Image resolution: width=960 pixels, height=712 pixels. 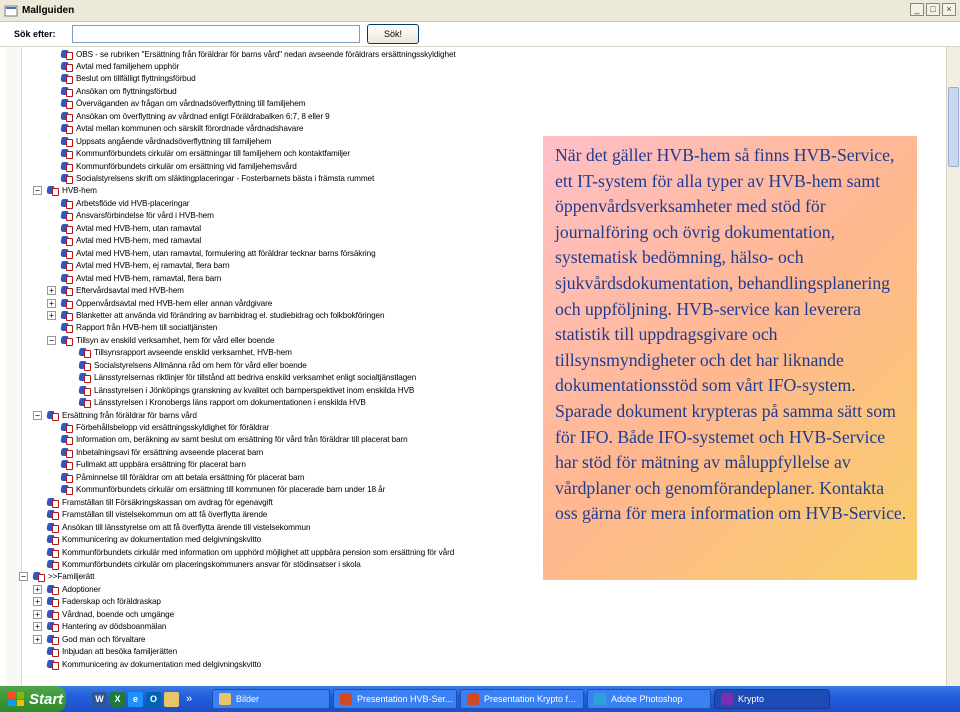 What do you see at coordinates (189, 699) in the screenshot?
I see `more-chevron-icon: »` at bounding box center [189, 699].